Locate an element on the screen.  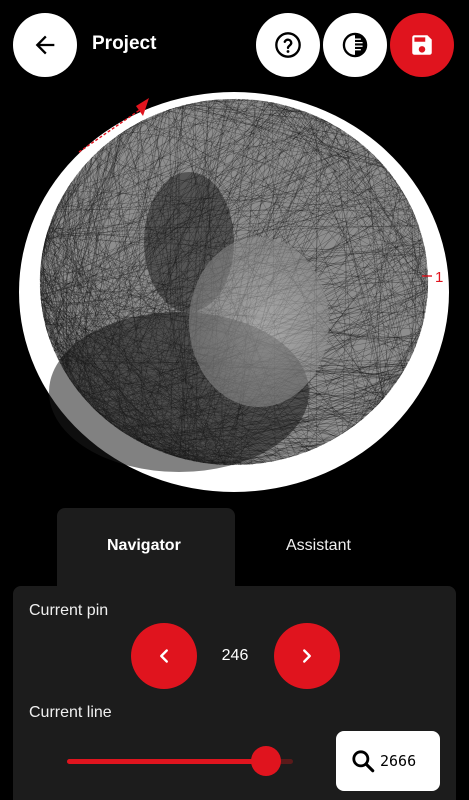
save-button is located at coordinates (422, 45).